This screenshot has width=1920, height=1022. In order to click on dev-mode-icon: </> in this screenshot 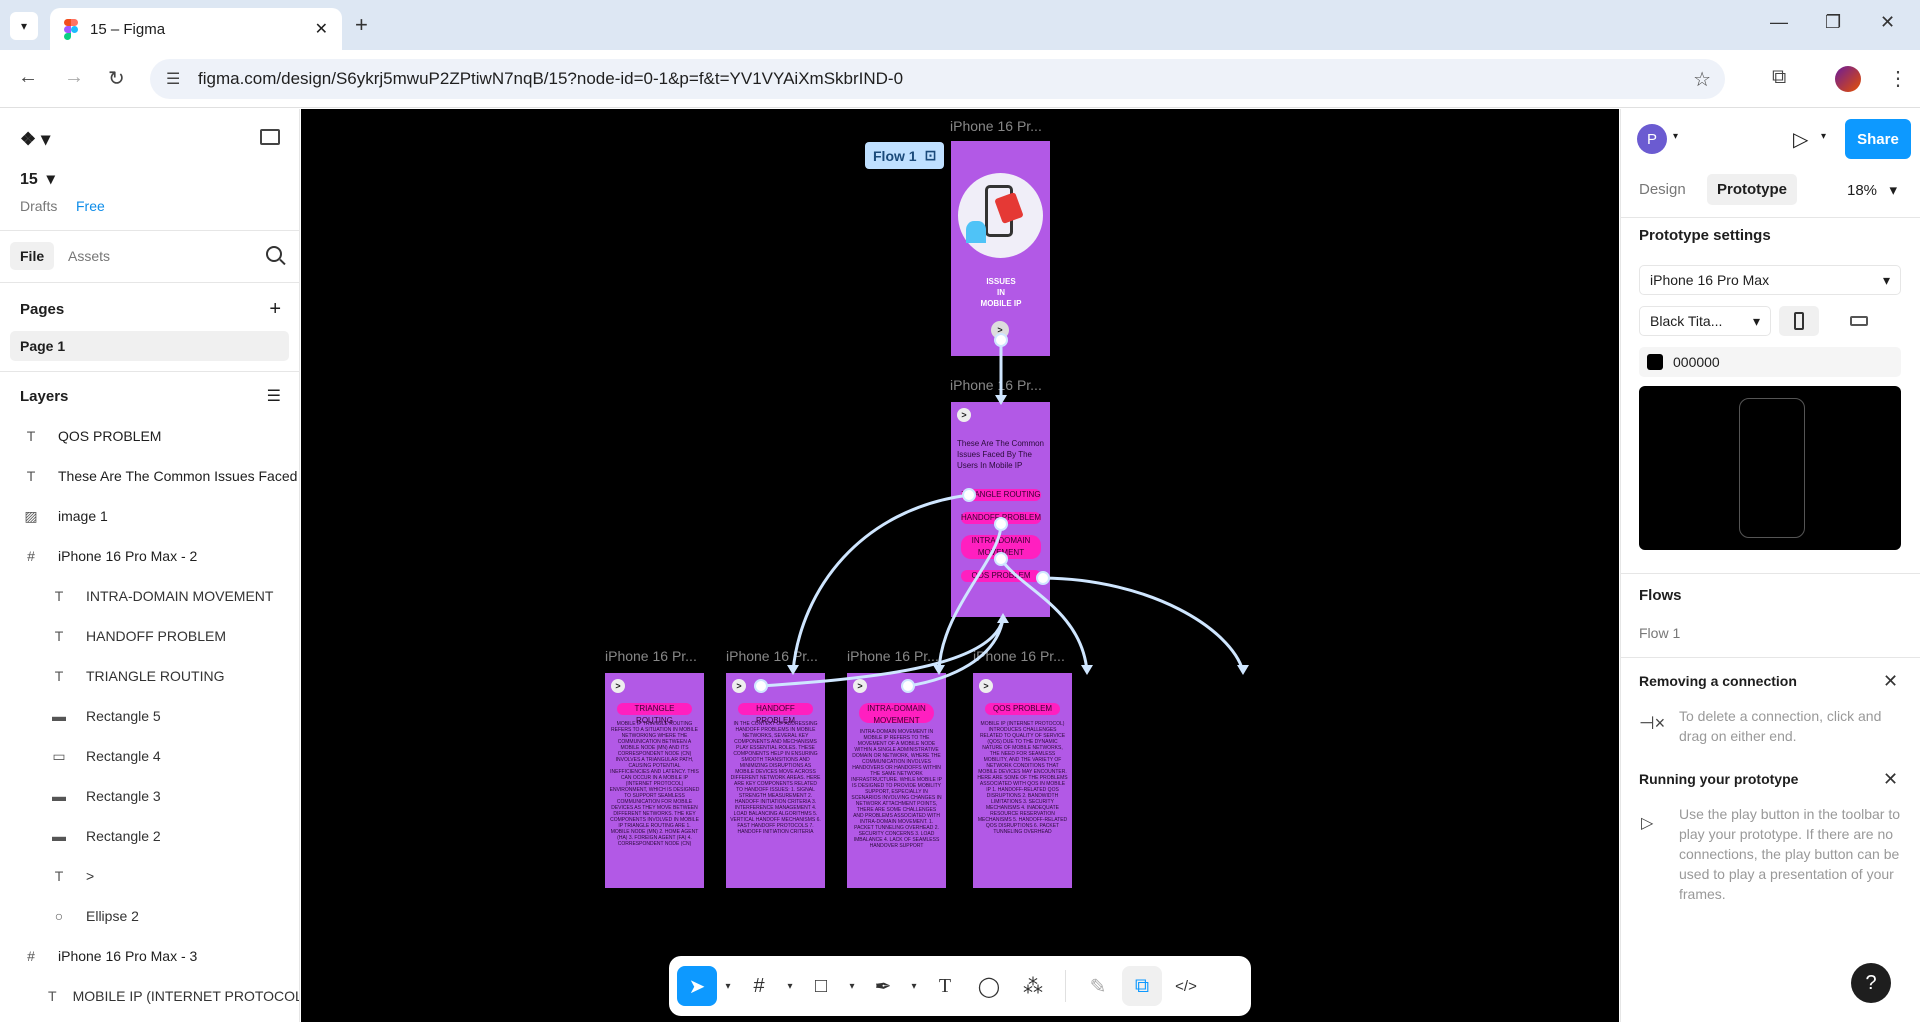, I will do `click(1186, 986)`.